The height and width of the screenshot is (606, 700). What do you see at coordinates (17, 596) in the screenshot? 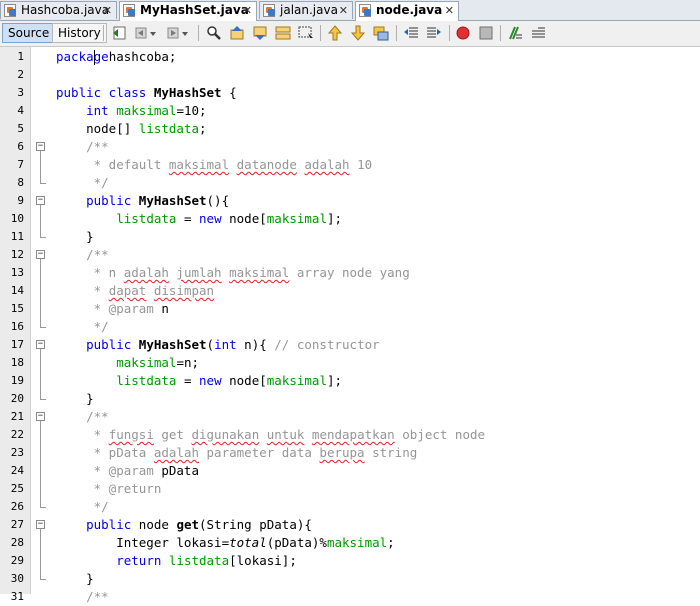
I see `line-number: 31` at bounding box center [17, 596].